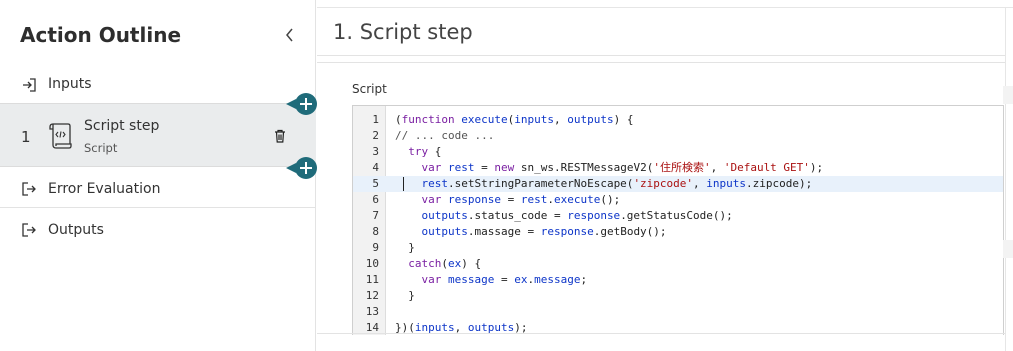 Image resolution: width=1013 pixels, height=351 pixels. Describe the element at coordinates (122, 126) in the screenshot. I see `step-title: Script step` at that location.